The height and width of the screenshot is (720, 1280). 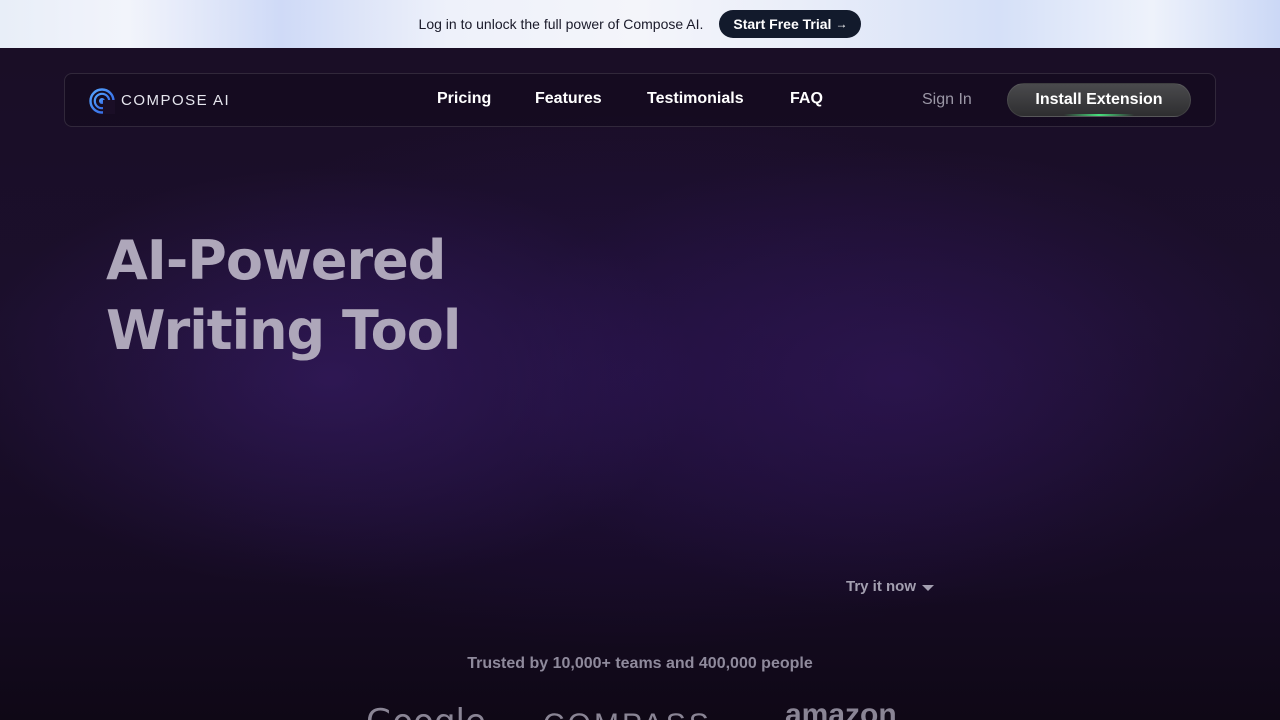 What do you see at coordinates (806, 99) in the screenshot?
I see `nav-link-faq: FAQ` at bounding box center [806, 99].